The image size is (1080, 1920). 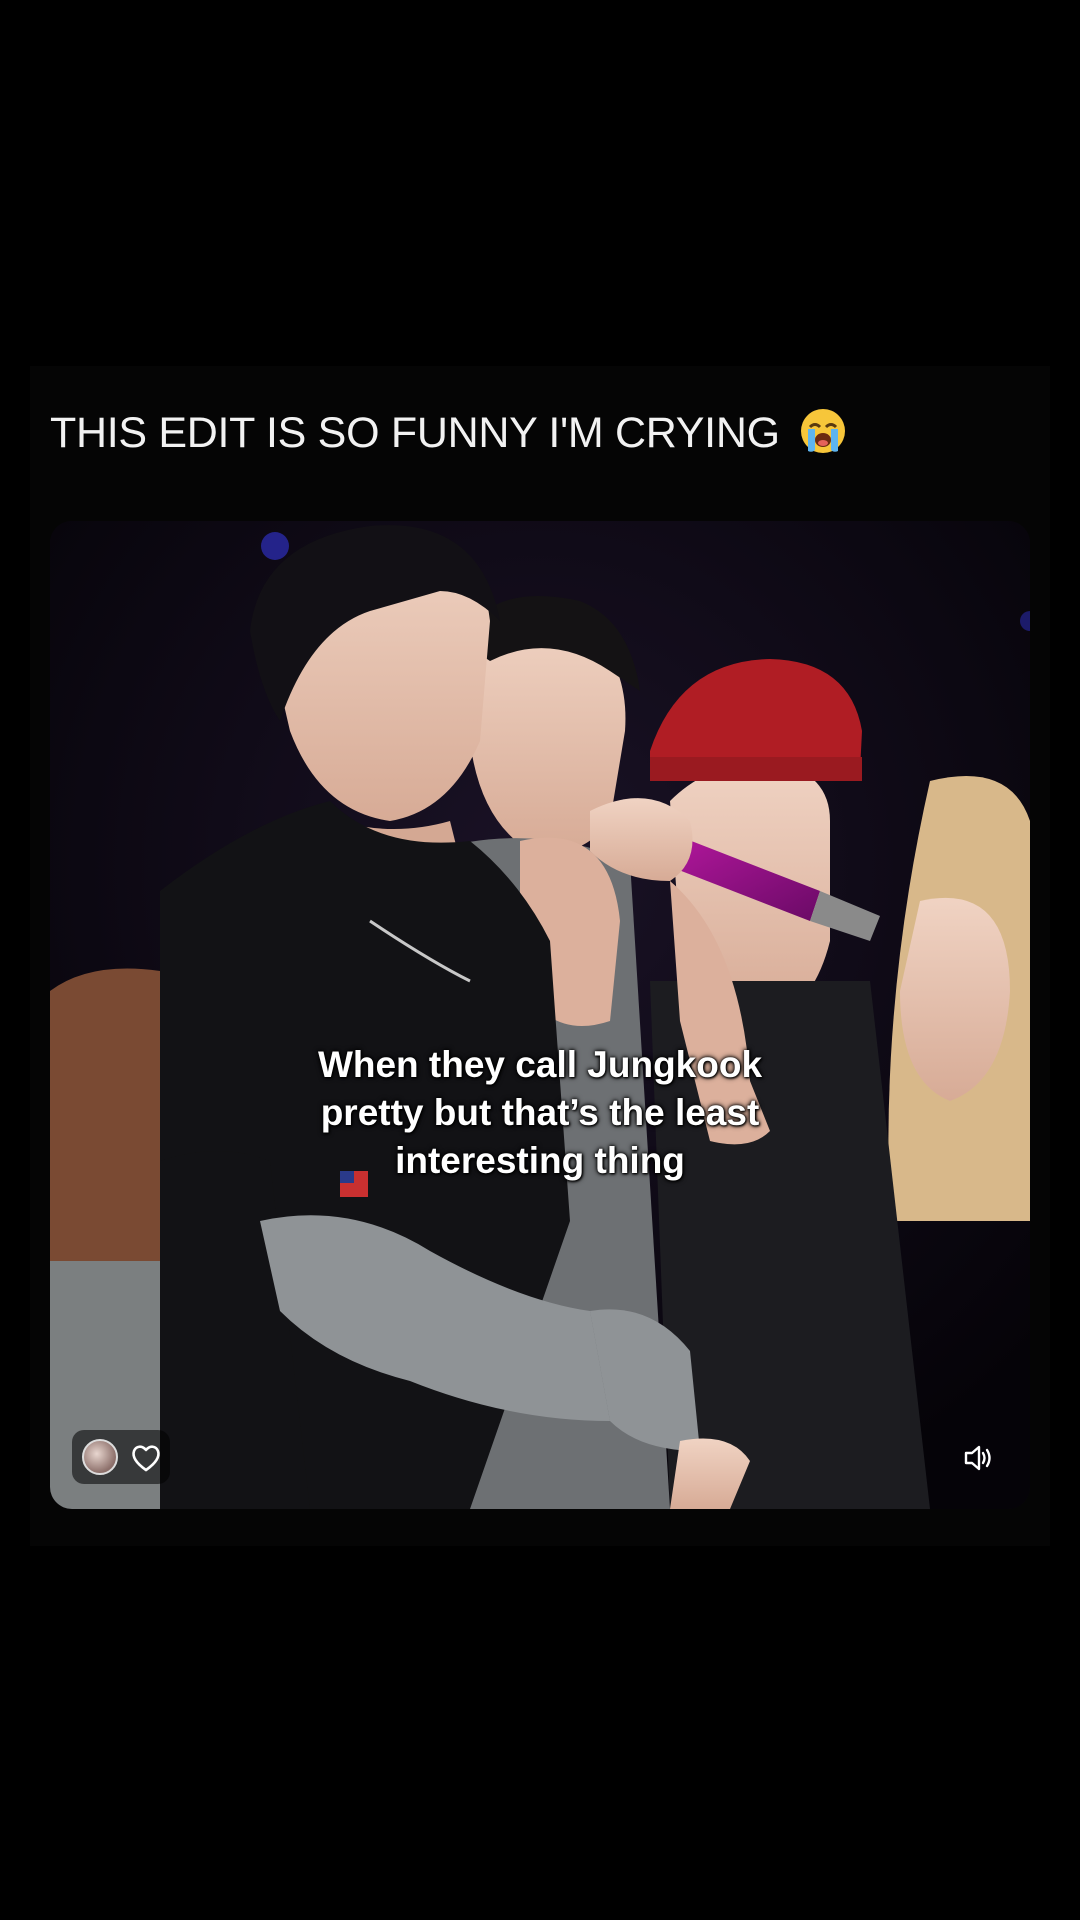 I want to click on loudly-crying-face-emoji-icon, so click(x=823, y=431).